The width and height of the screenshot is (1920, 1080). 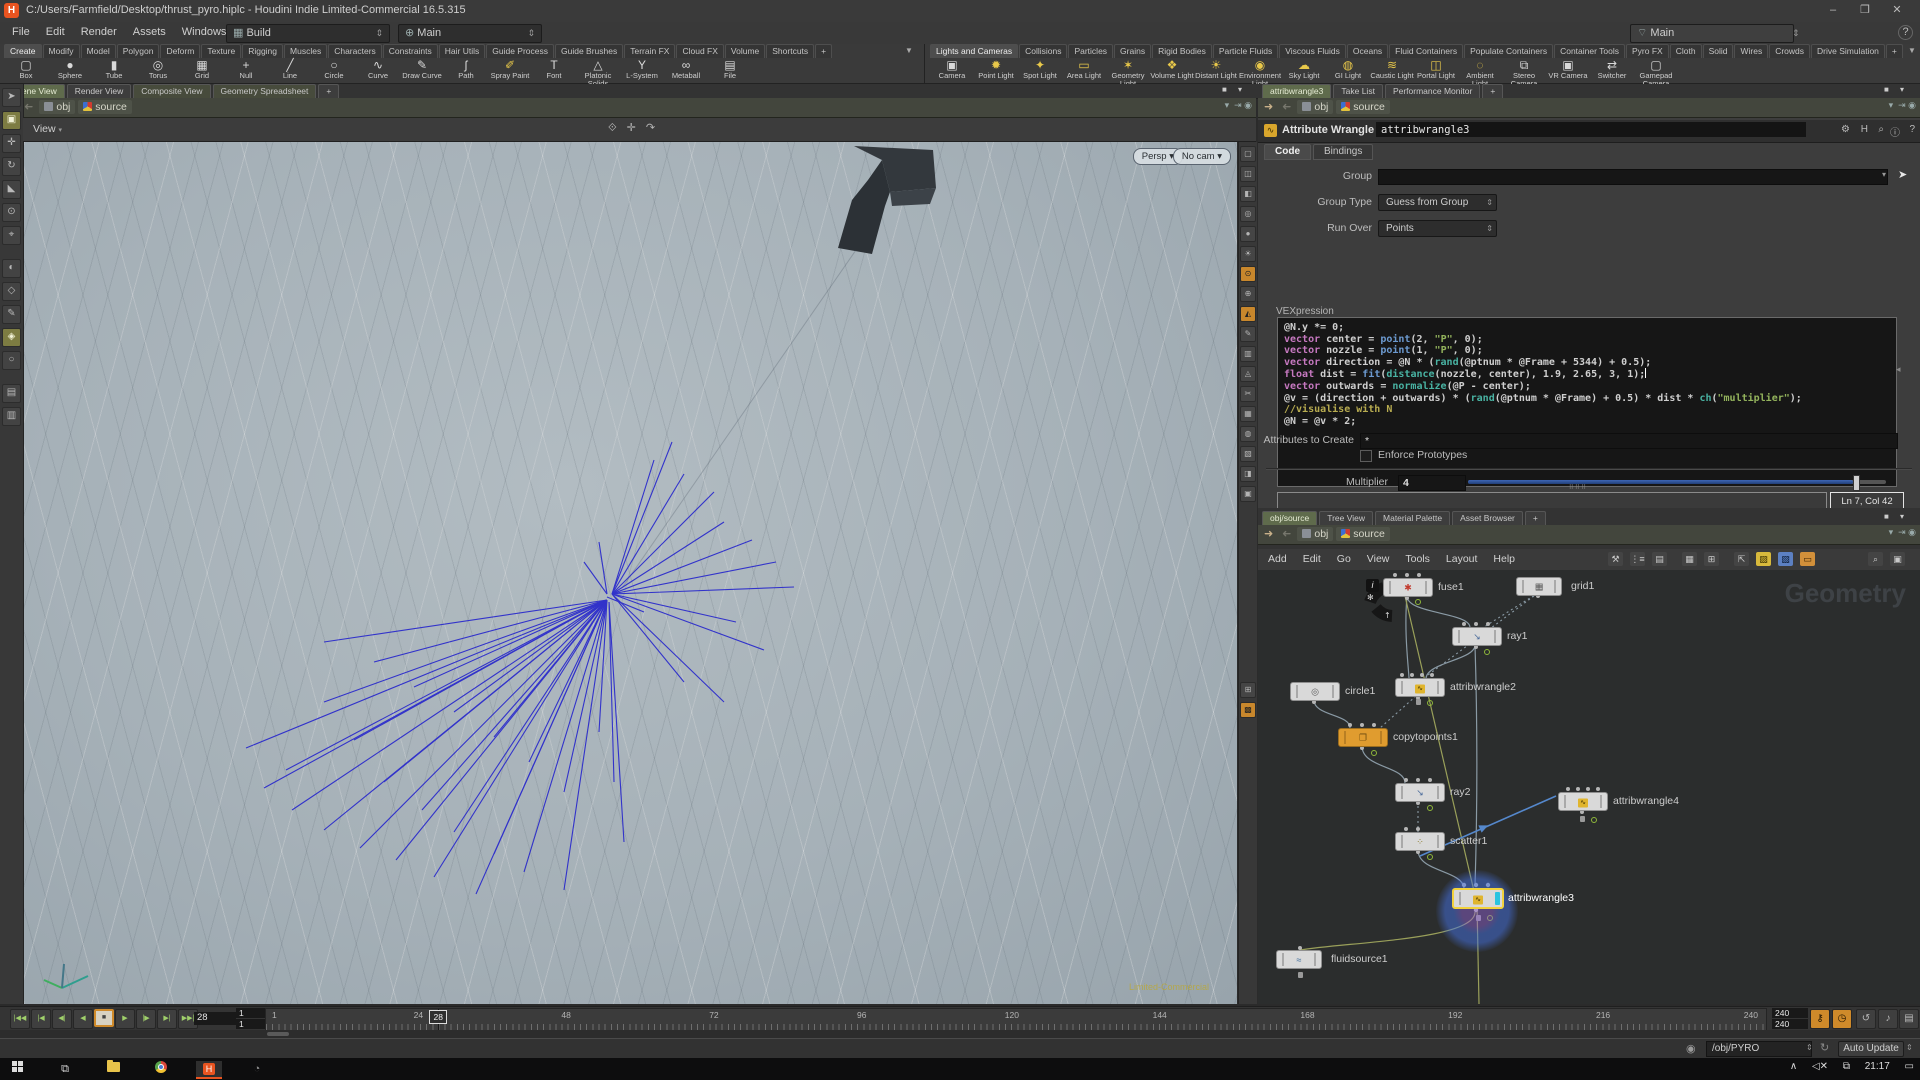 I want to click on node-fluidsource1: ≈ fluidsource1, so click(x=1332, y=959).